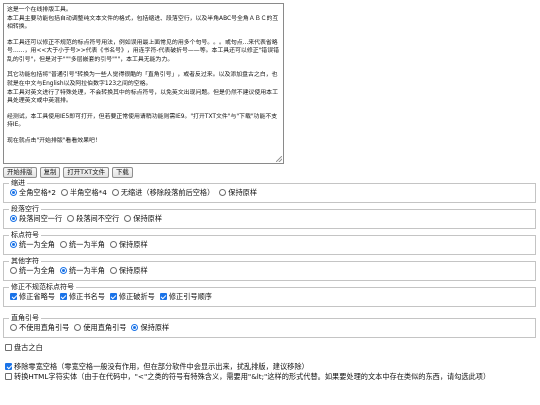  I want to click on fix-punctuation-option: 修正省略号, so click(32, 297).